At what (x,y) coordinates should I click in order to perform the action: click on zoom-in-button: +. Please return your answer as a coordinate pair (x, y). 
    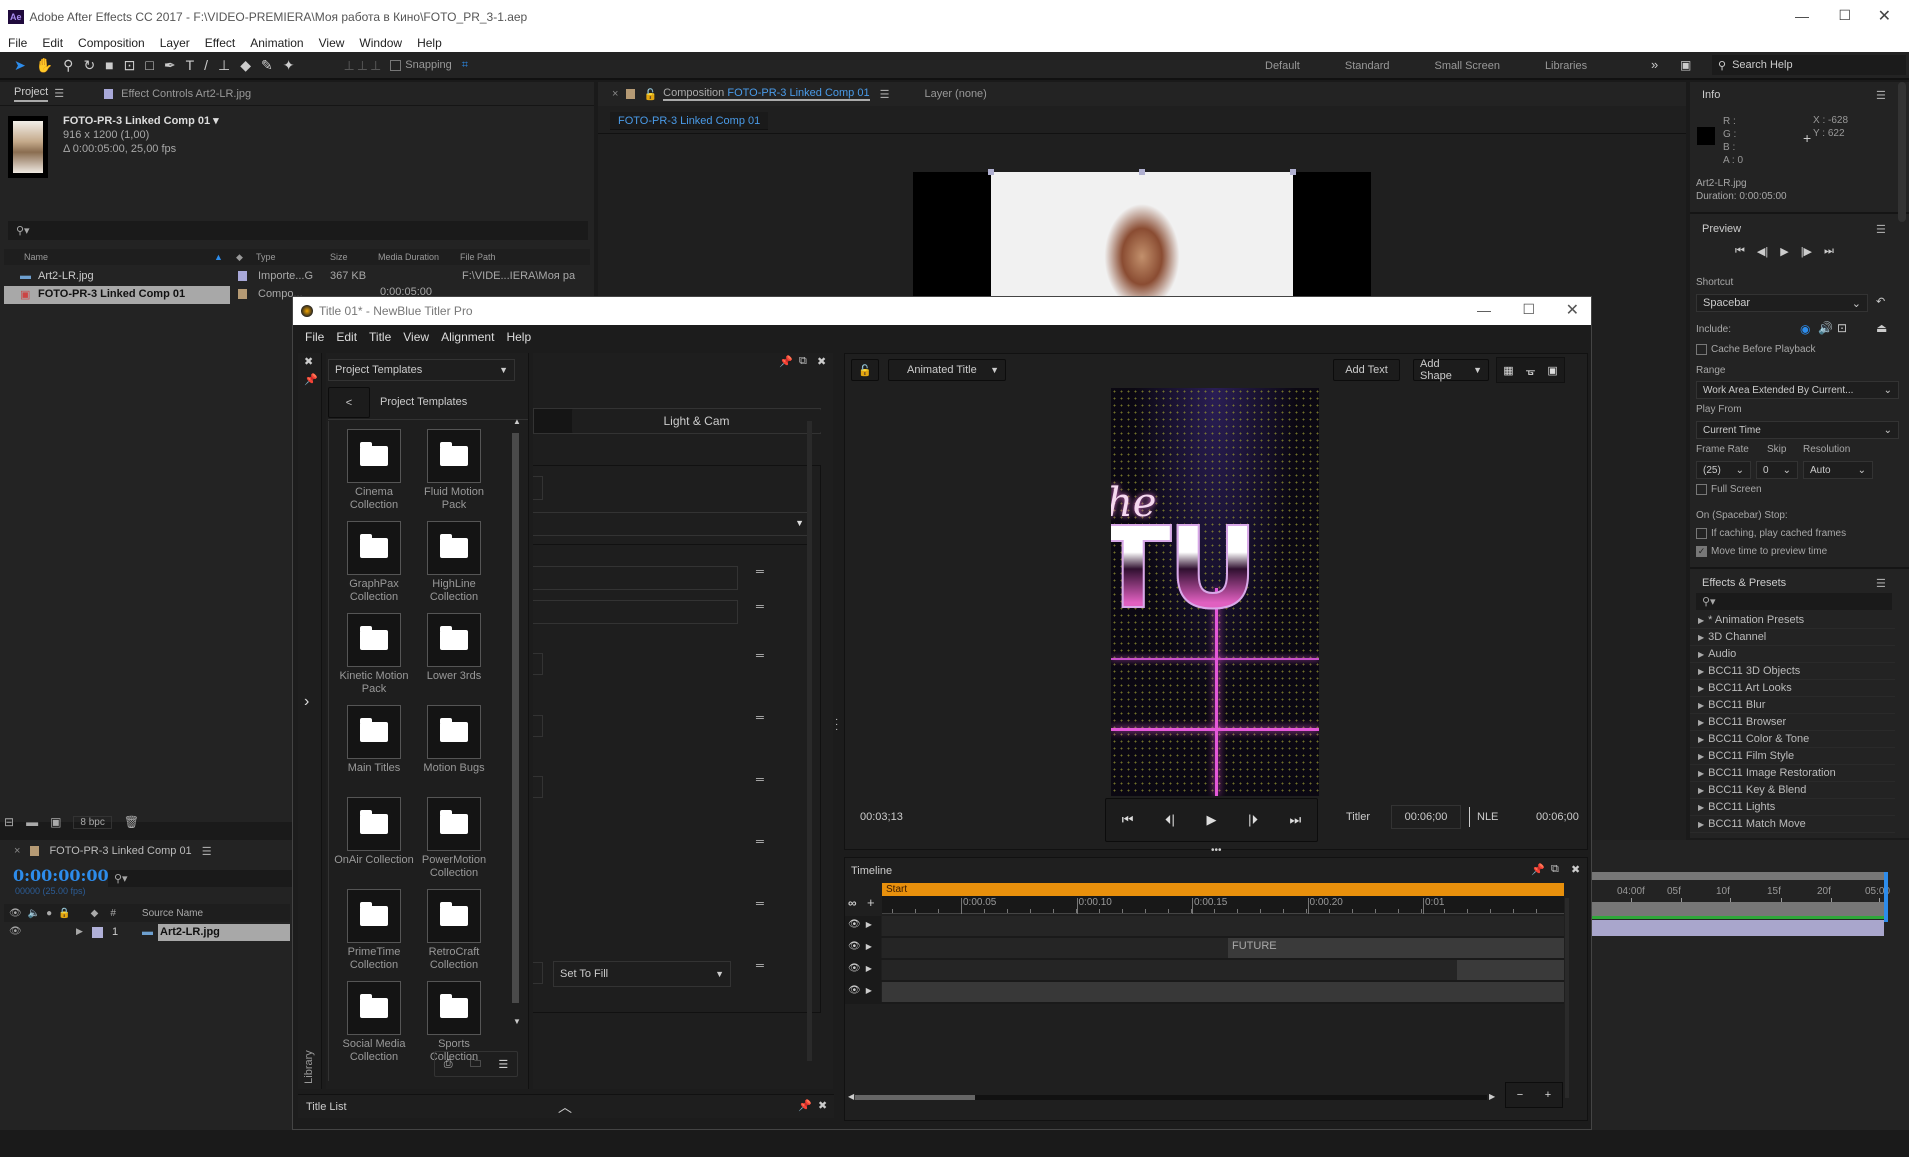
    Looking at the image, I should click on (1548, 1095).